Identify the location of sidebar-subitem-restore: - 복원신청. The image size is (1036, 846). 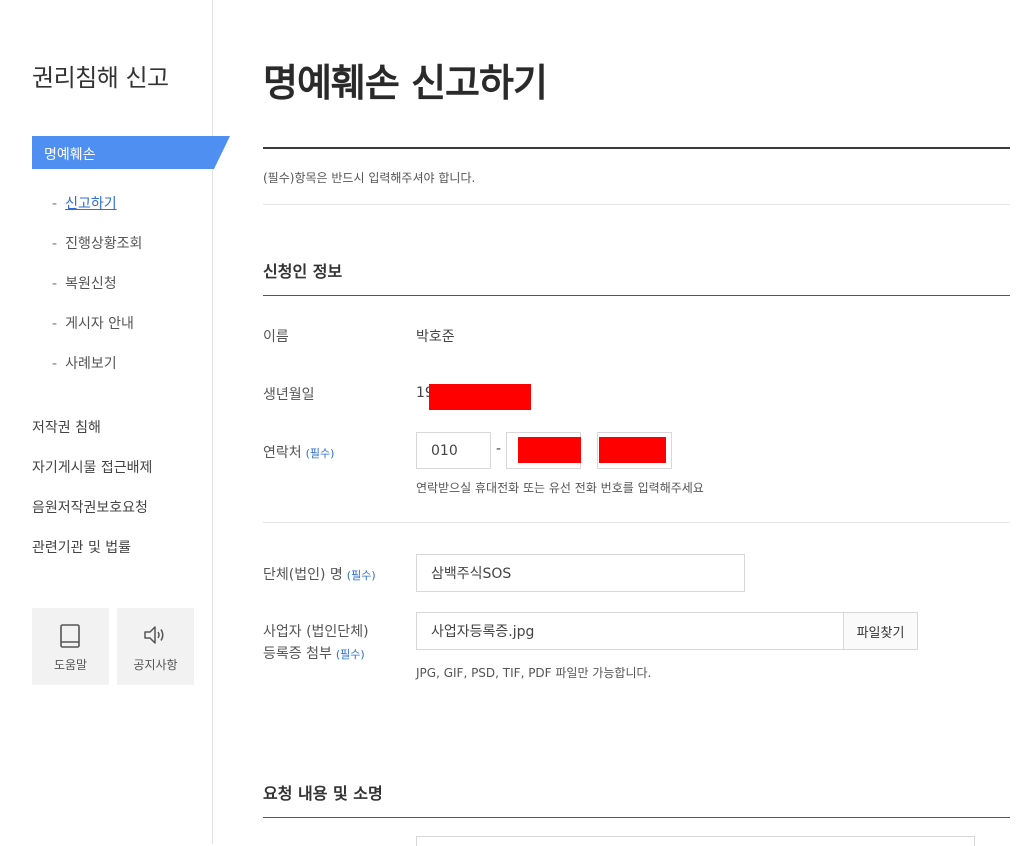
(84, 283).